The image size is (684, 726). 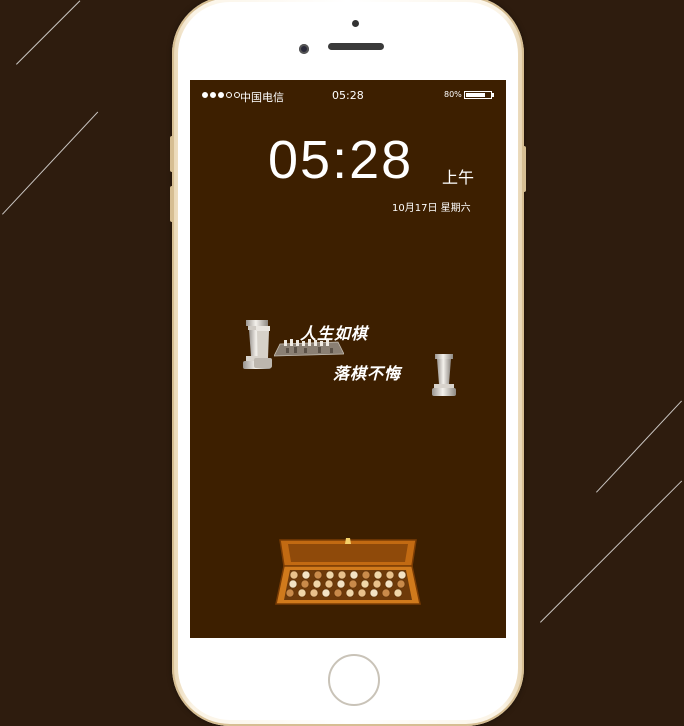 I want to click on earpiece-speaker, so click(x=356, y=46).